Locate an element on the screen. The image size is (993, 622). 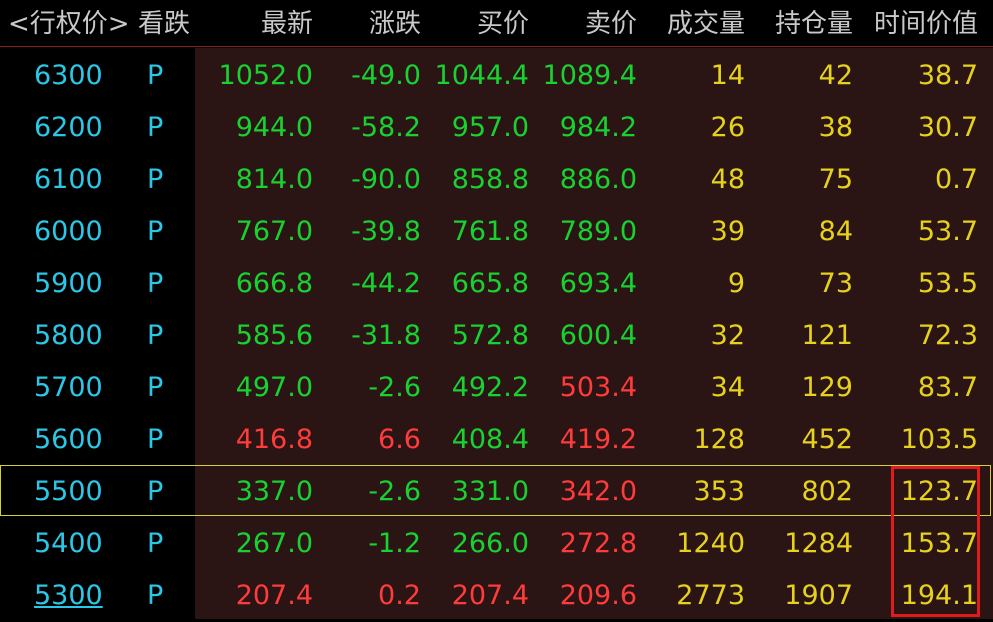
header-open-interest: 持仓量 is located at coordinates (800, 24).